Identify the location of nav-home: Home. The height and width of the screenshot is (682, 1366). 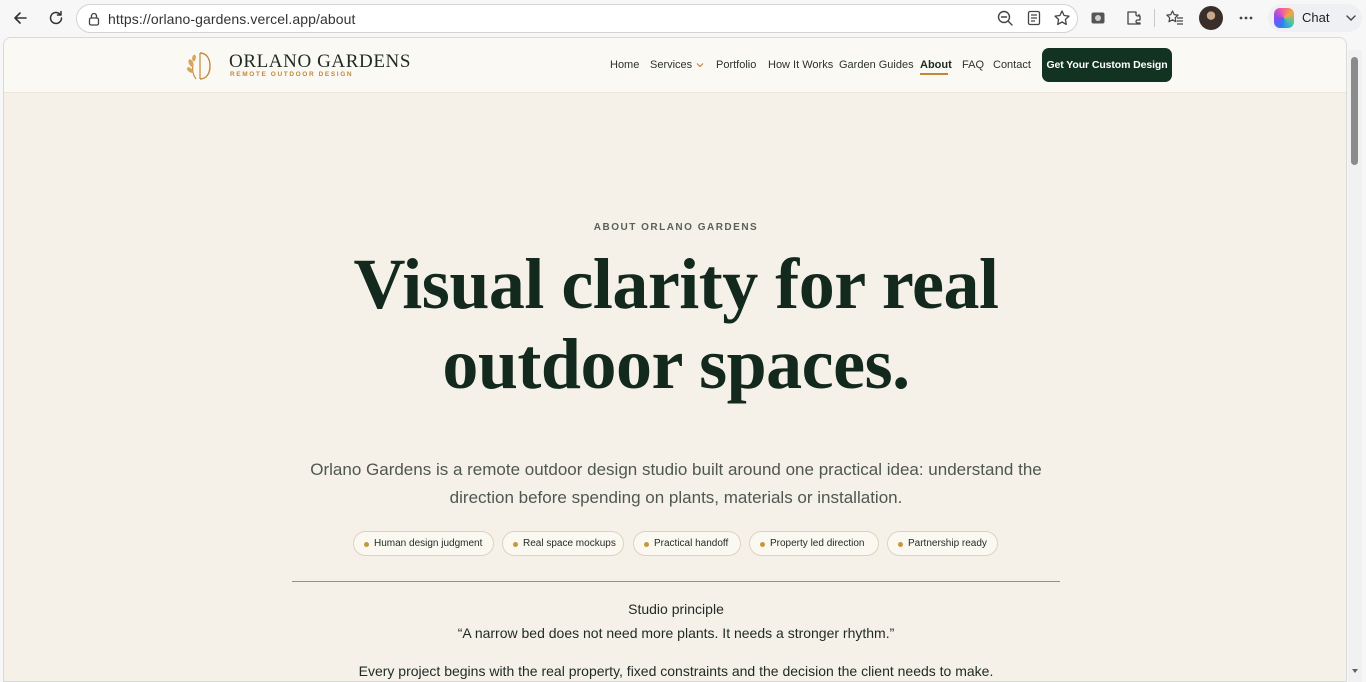
(624, 65).